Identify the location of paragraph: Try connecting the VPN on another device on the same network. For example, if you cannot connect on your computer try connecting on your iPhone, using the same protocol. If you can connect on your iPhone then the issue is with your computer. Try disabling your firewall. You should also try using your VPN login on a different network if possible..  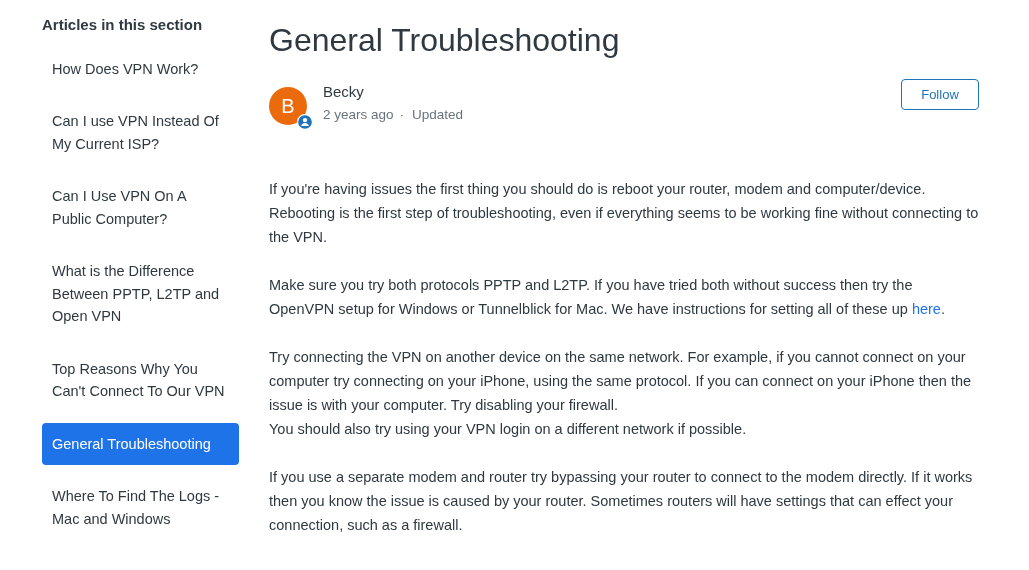
(621, 393).